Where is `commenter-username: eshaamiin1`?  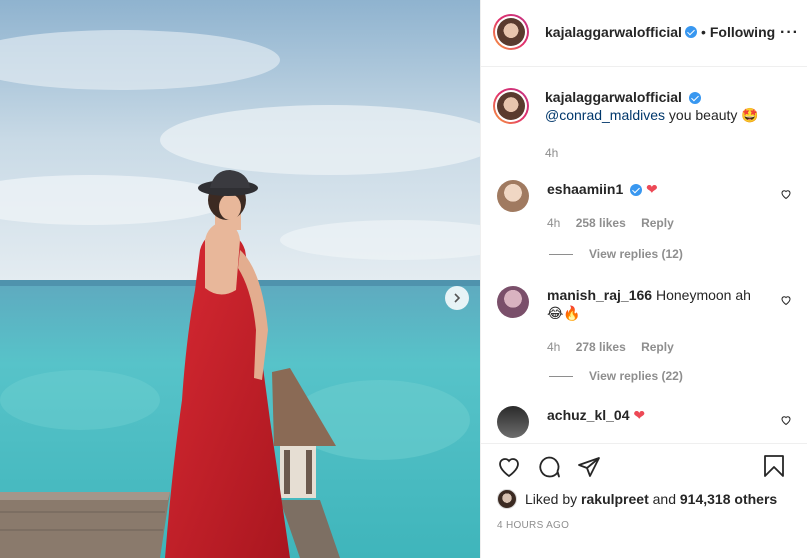
commenter-username: eshaamiin1 is located at coordinates (585, 189).